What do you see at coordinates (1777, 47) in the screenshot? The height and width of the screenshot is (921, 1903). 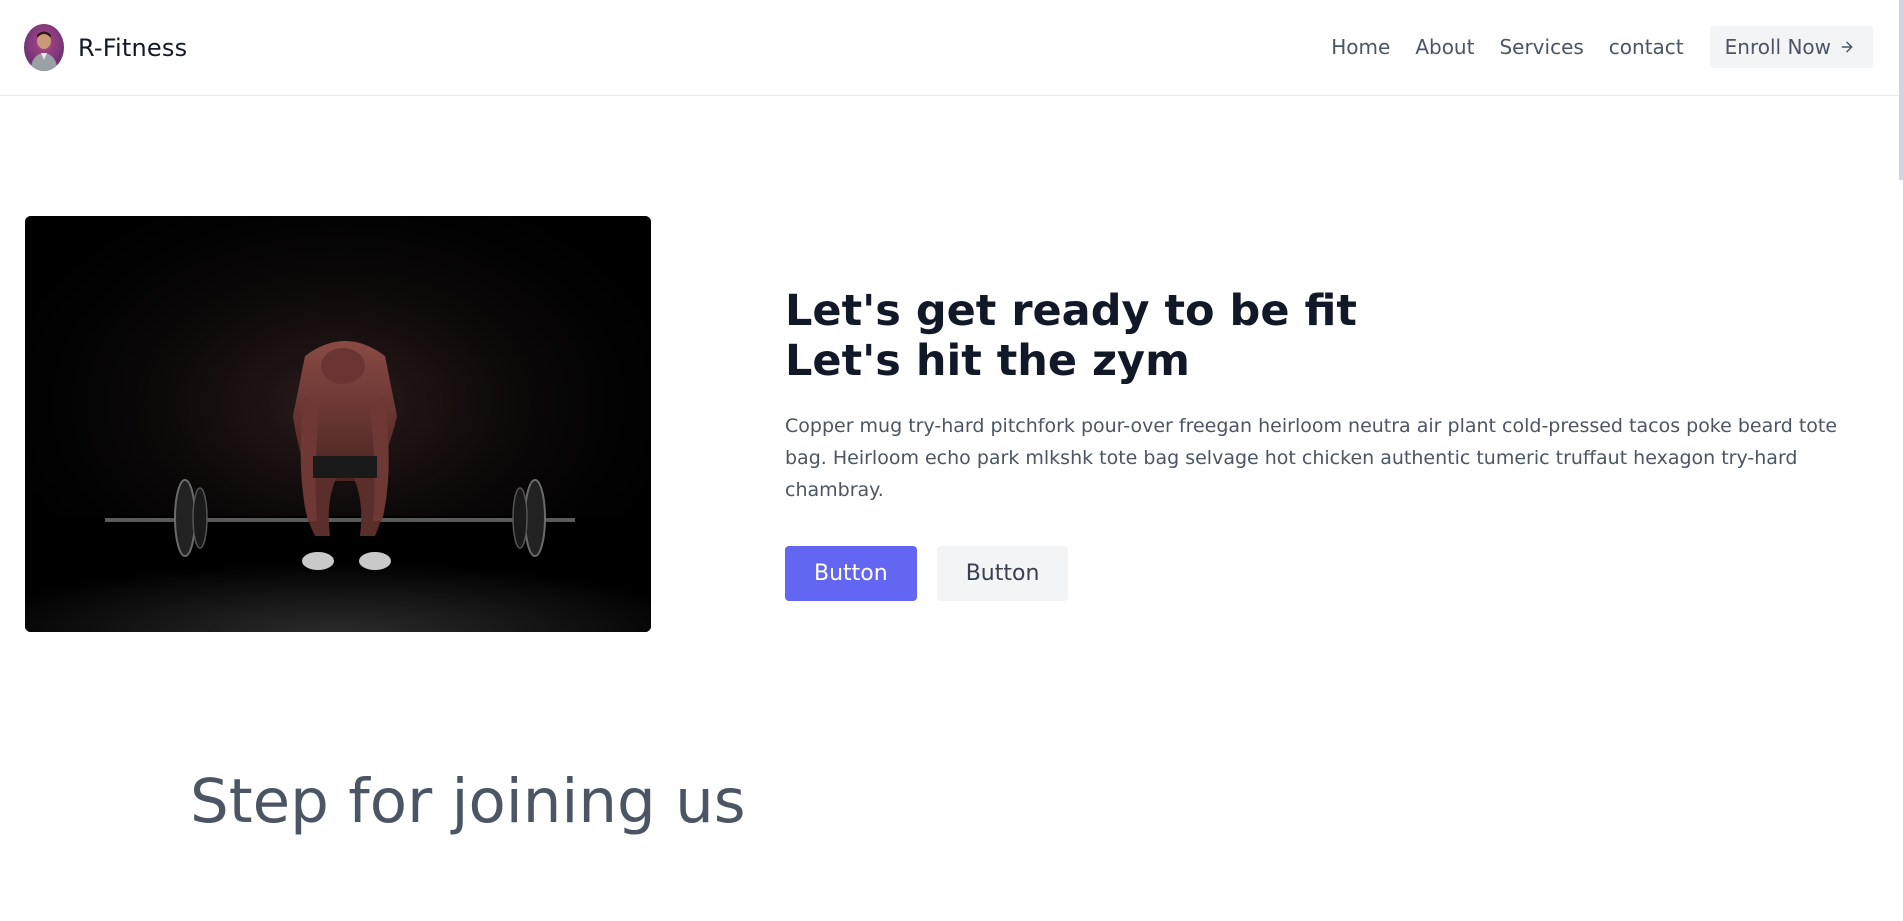 I see `enroll-now-label: Enroll Now` at bounding box center [1777, 47].